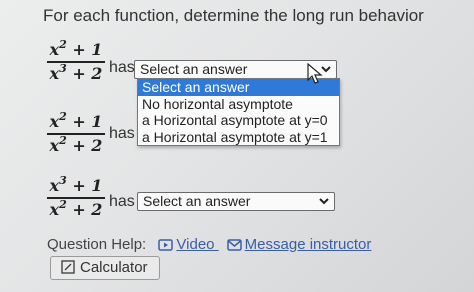 This screenshot has height=292, width=474. I want to click on denominator-3: x2 + 2, so click(76, 208).